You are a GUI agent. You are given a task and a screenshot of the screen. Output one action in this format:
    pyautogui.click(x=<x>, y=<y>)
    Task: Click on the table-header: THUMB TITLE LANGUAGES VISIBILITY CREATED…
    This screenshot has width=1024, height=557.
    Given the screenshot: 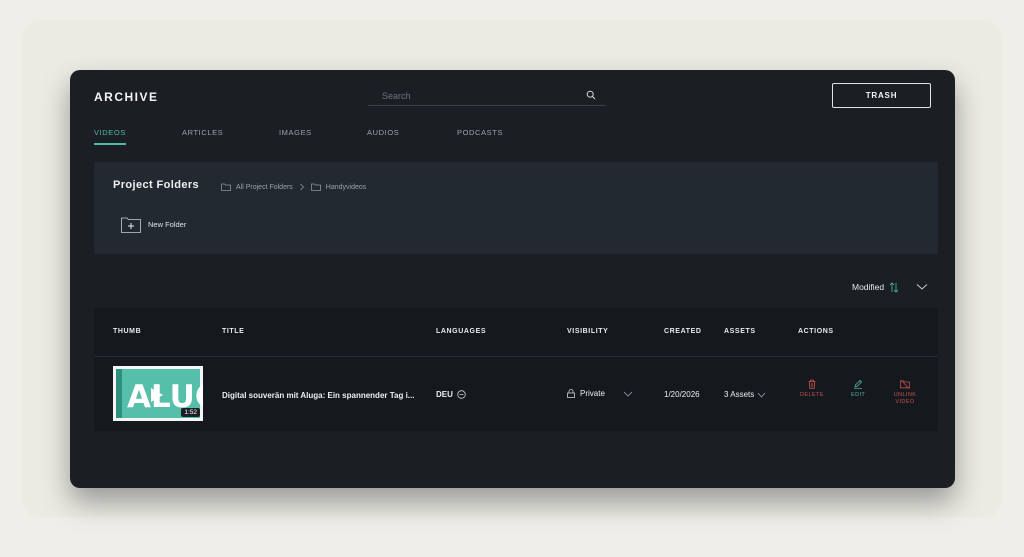 What is the action you would take?
    pyautogui.click(x=516, y=332)
    